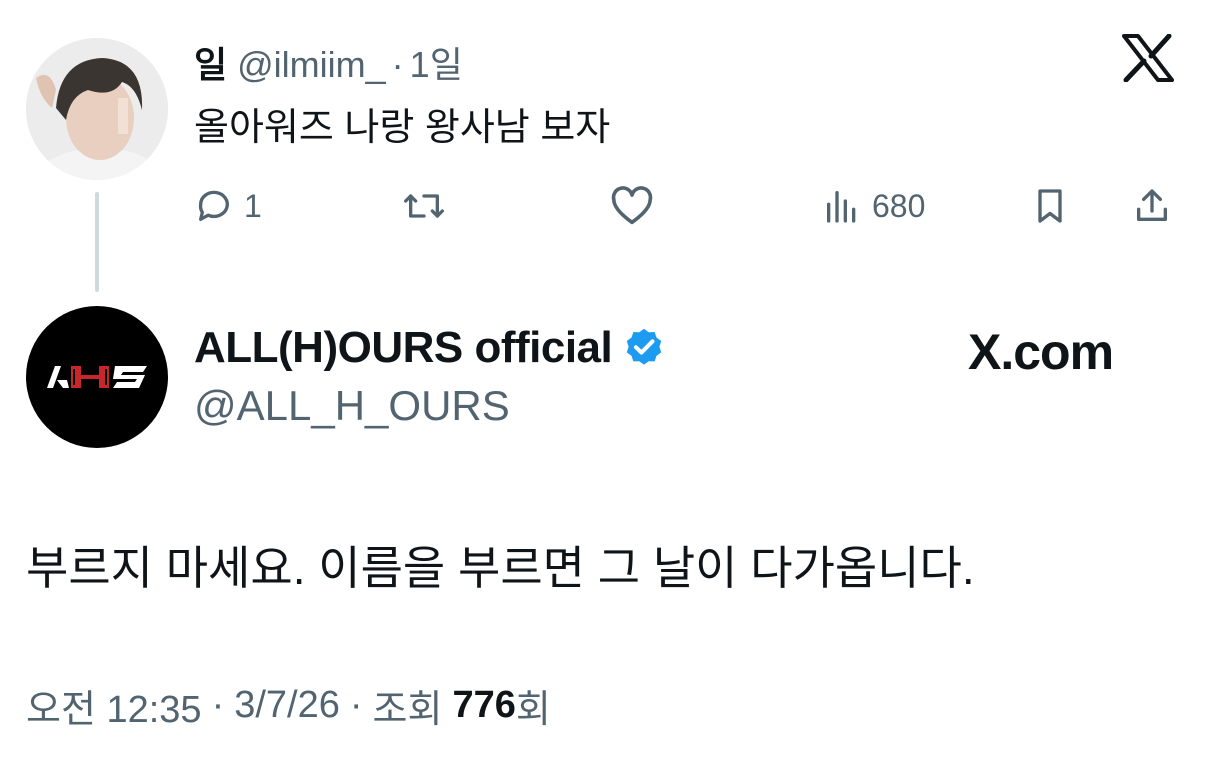 Image resolution: width=1206 pixels, height=770 pixels. What do you see at coordinates (402, 128) in the screenshot?
I see `reply-text: 올아워즈 나랑 왕사남 보자` at bounding box center [402, 128].